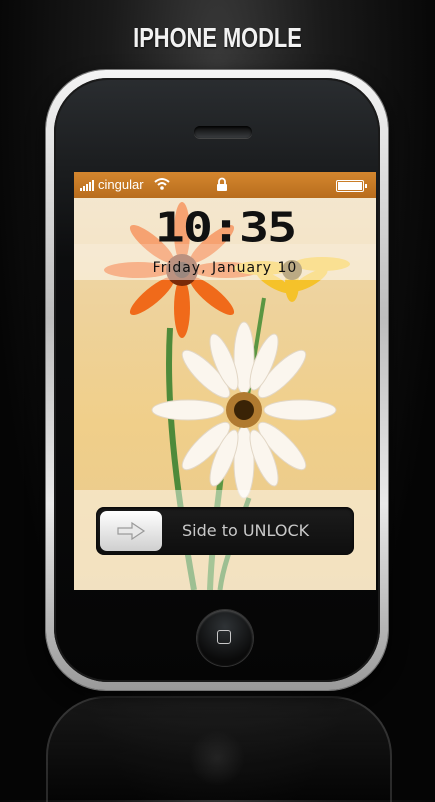 The height and width of the screenshot is (802, 435). What do you see at coordinates (226, 227) in the screenshot?
I see `lock-time: 10:35` at bounding box center [226, 227].